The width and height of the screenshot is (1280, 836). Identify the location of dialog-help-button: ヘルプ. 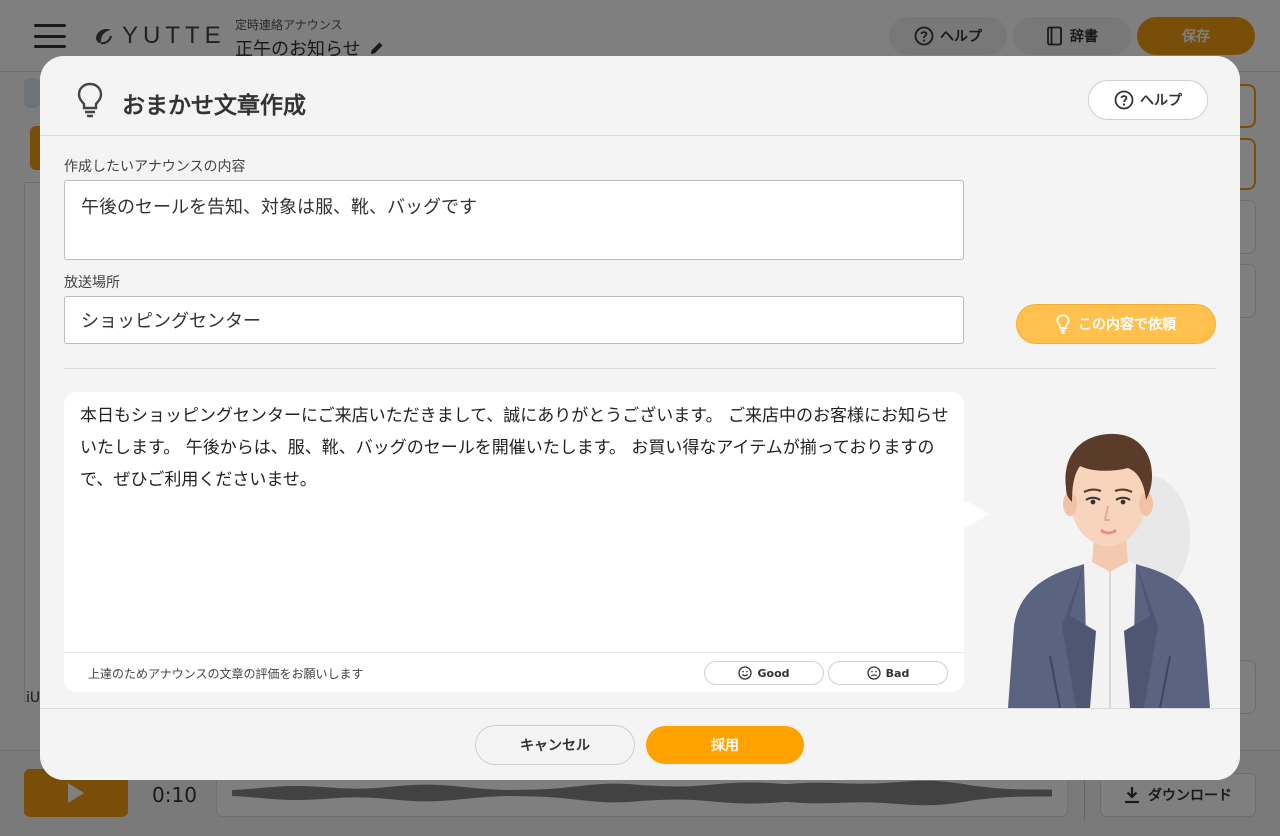
(1148, 100).